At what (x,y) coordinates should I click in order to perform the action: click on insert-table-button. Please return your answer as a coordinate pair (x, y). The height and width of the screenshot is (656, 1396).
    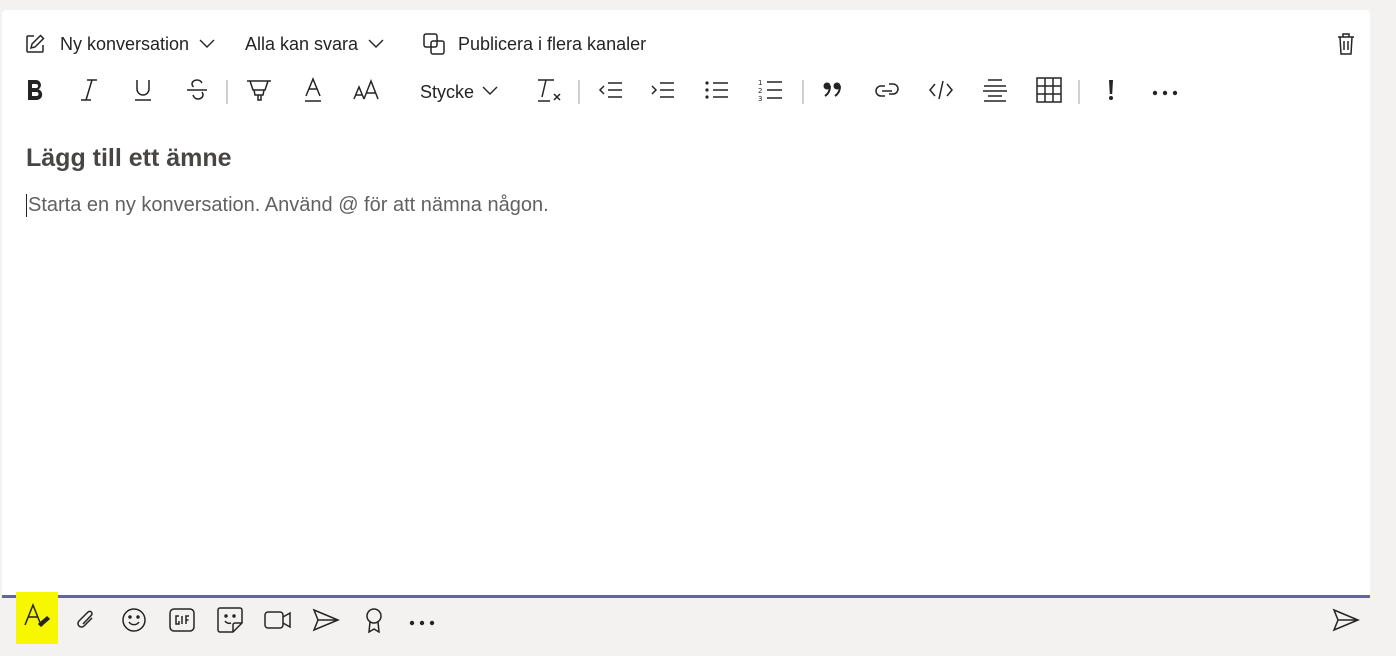
    Looking at the image, I should click on (1049, 92).